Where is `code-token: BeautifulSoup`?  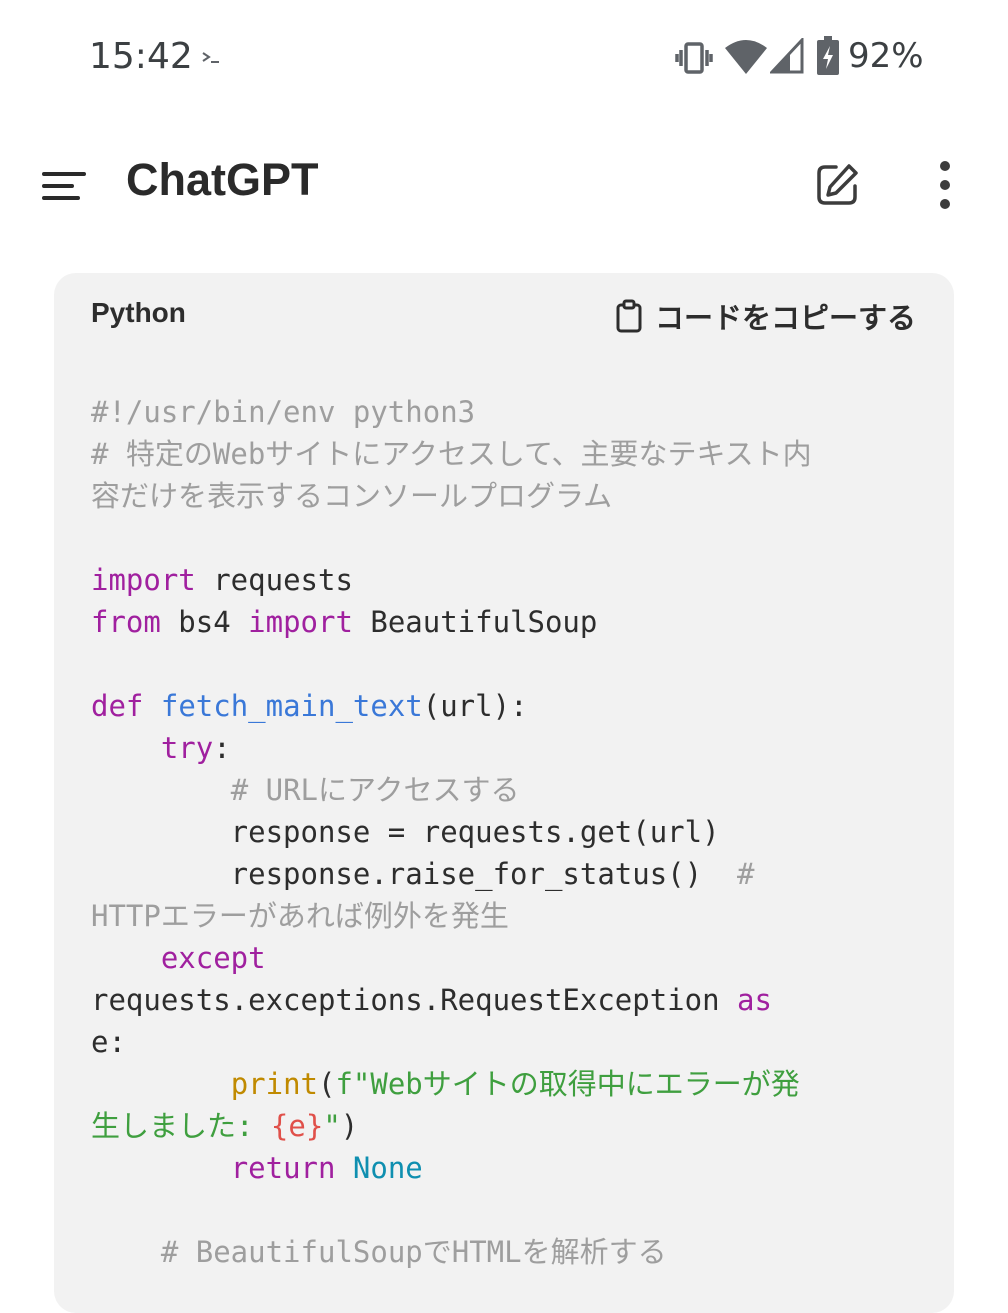
code-token: BeautifulSoup is located at coordinates (475, 622).